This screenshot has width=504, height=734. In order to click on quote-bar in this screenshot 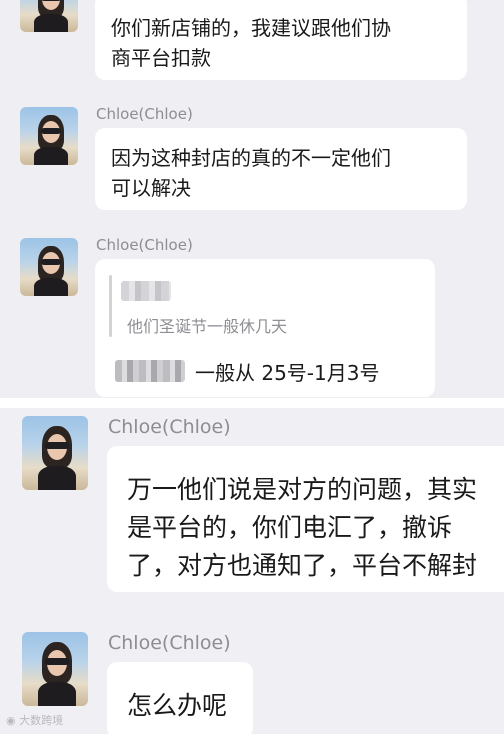, I will do `click(110, 306)`.